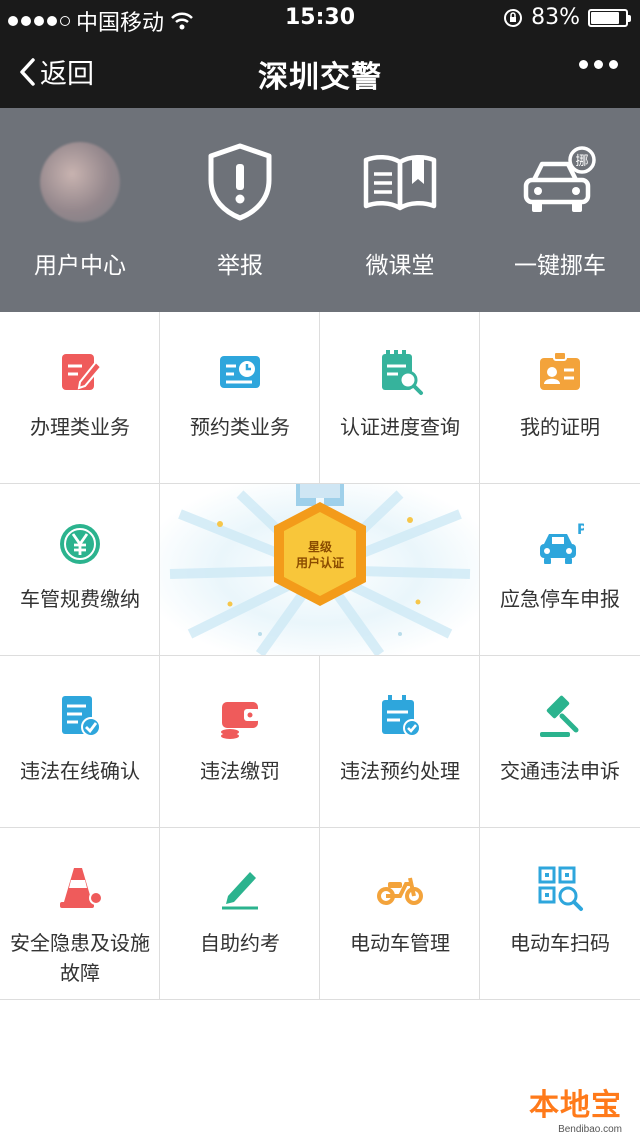 The width and height of the screenshot is (640, 1138). What do you see at coordinates (560, 914) in the screenshot?
I see `grid-item-ebike-scan: 电动车扫码` at bounding box center [560, 914].